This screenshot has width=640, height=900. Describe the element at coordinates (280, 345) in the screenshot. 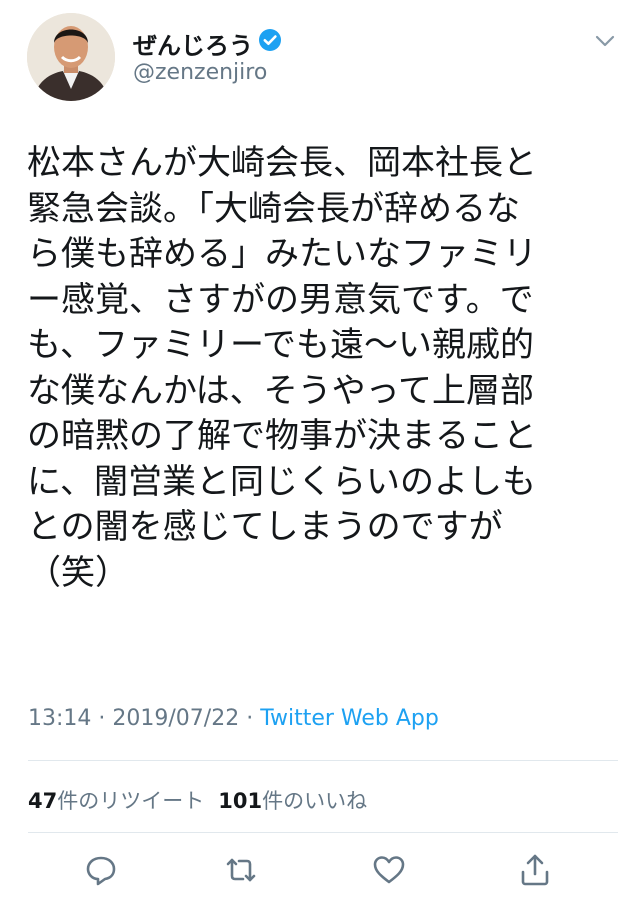

I see `tweet-text-line: も、ファミリーでも遠〜い親戚的` at that location.